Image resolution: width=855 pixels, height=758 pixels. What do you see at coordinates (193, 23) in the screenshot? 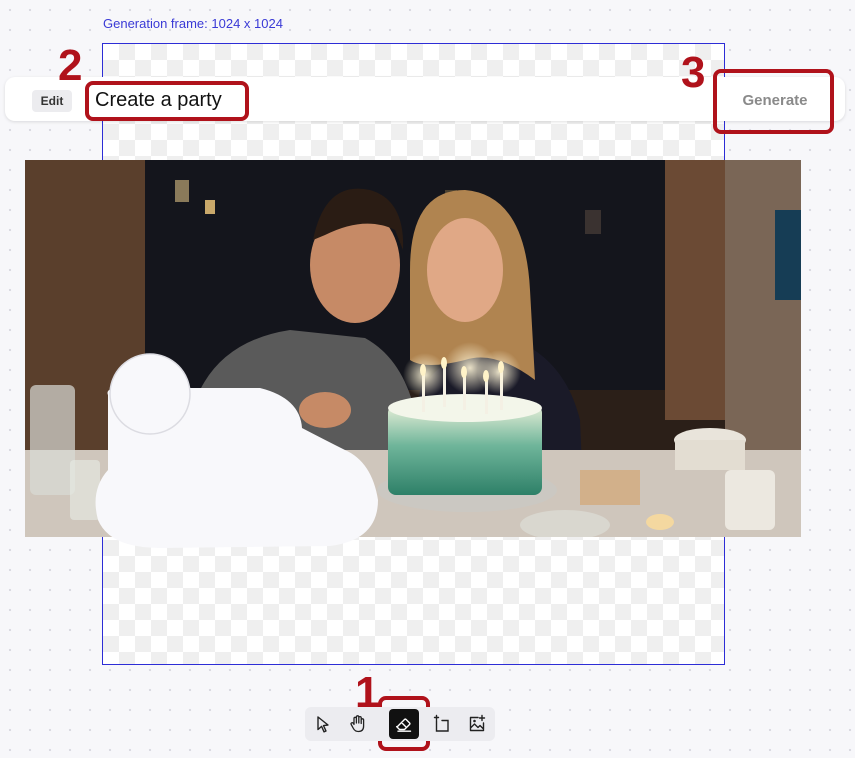
I see `generation-frame-label: Generation frame: 1024 x 1024` at bounding box center [193, 23].